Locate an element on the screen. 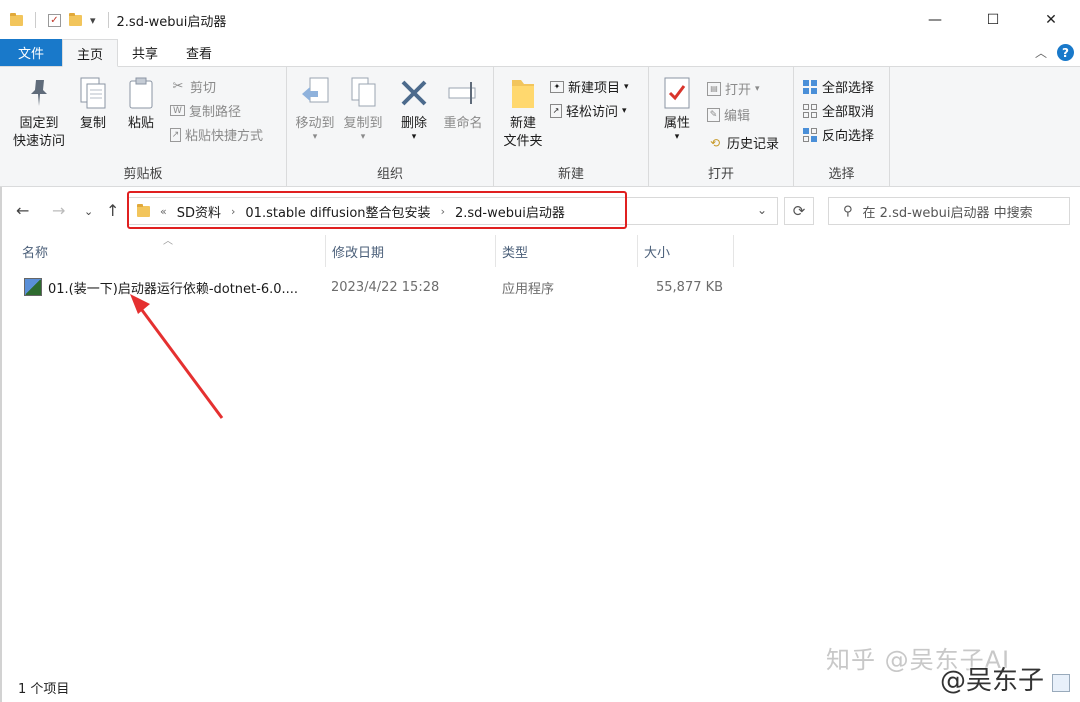 The image size is (1080, 702). new-item-icon: ✦ is located at coordinates (557, 86).